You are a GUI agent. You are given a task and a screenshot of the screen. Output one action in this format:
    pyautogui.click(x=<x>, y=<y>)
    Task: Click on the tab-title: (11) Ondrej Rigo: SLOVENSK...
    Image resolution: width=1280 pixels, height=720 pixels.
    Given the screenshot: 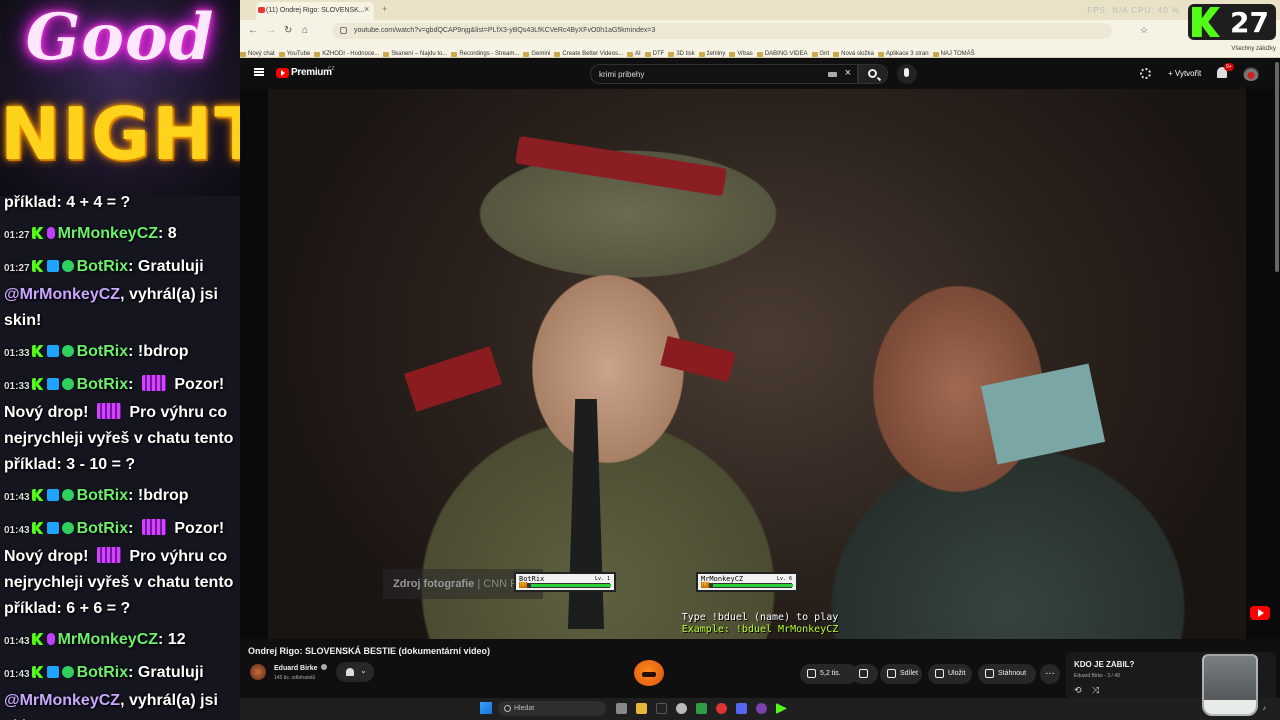 What is the action you would take?
    pyautogui.click(x=315, y=10)
    